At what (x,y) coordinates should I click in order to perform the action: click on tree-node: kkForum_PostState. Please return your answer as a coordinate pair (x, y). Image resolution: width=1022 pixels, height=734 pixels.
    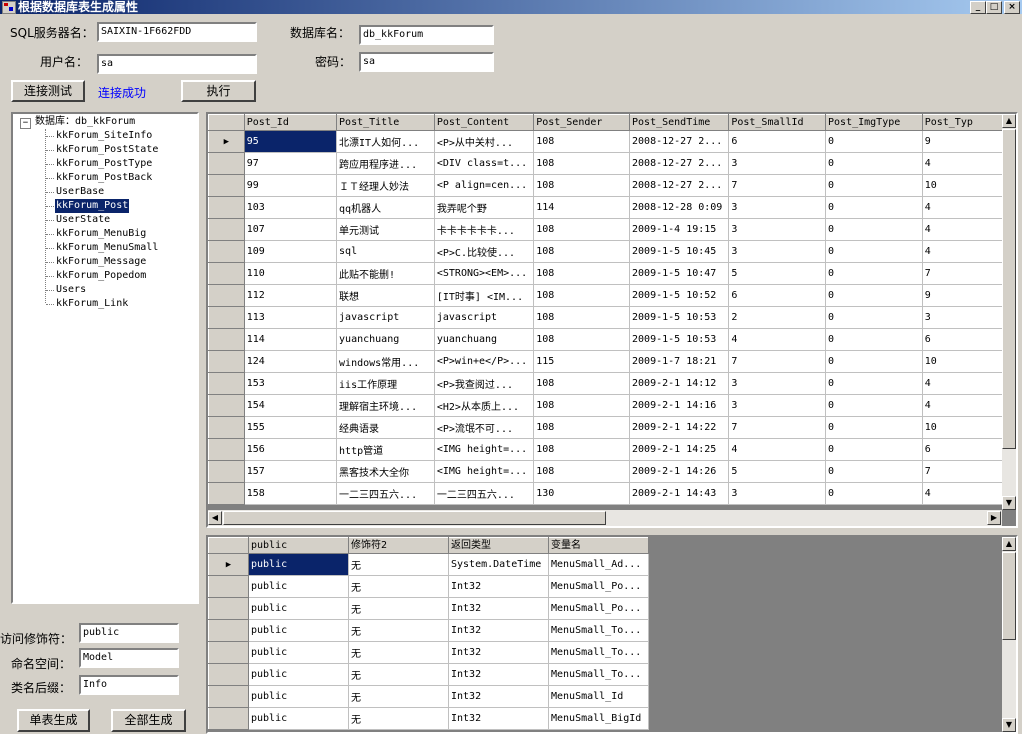
    Looking at the image, I should click on (107, 150).